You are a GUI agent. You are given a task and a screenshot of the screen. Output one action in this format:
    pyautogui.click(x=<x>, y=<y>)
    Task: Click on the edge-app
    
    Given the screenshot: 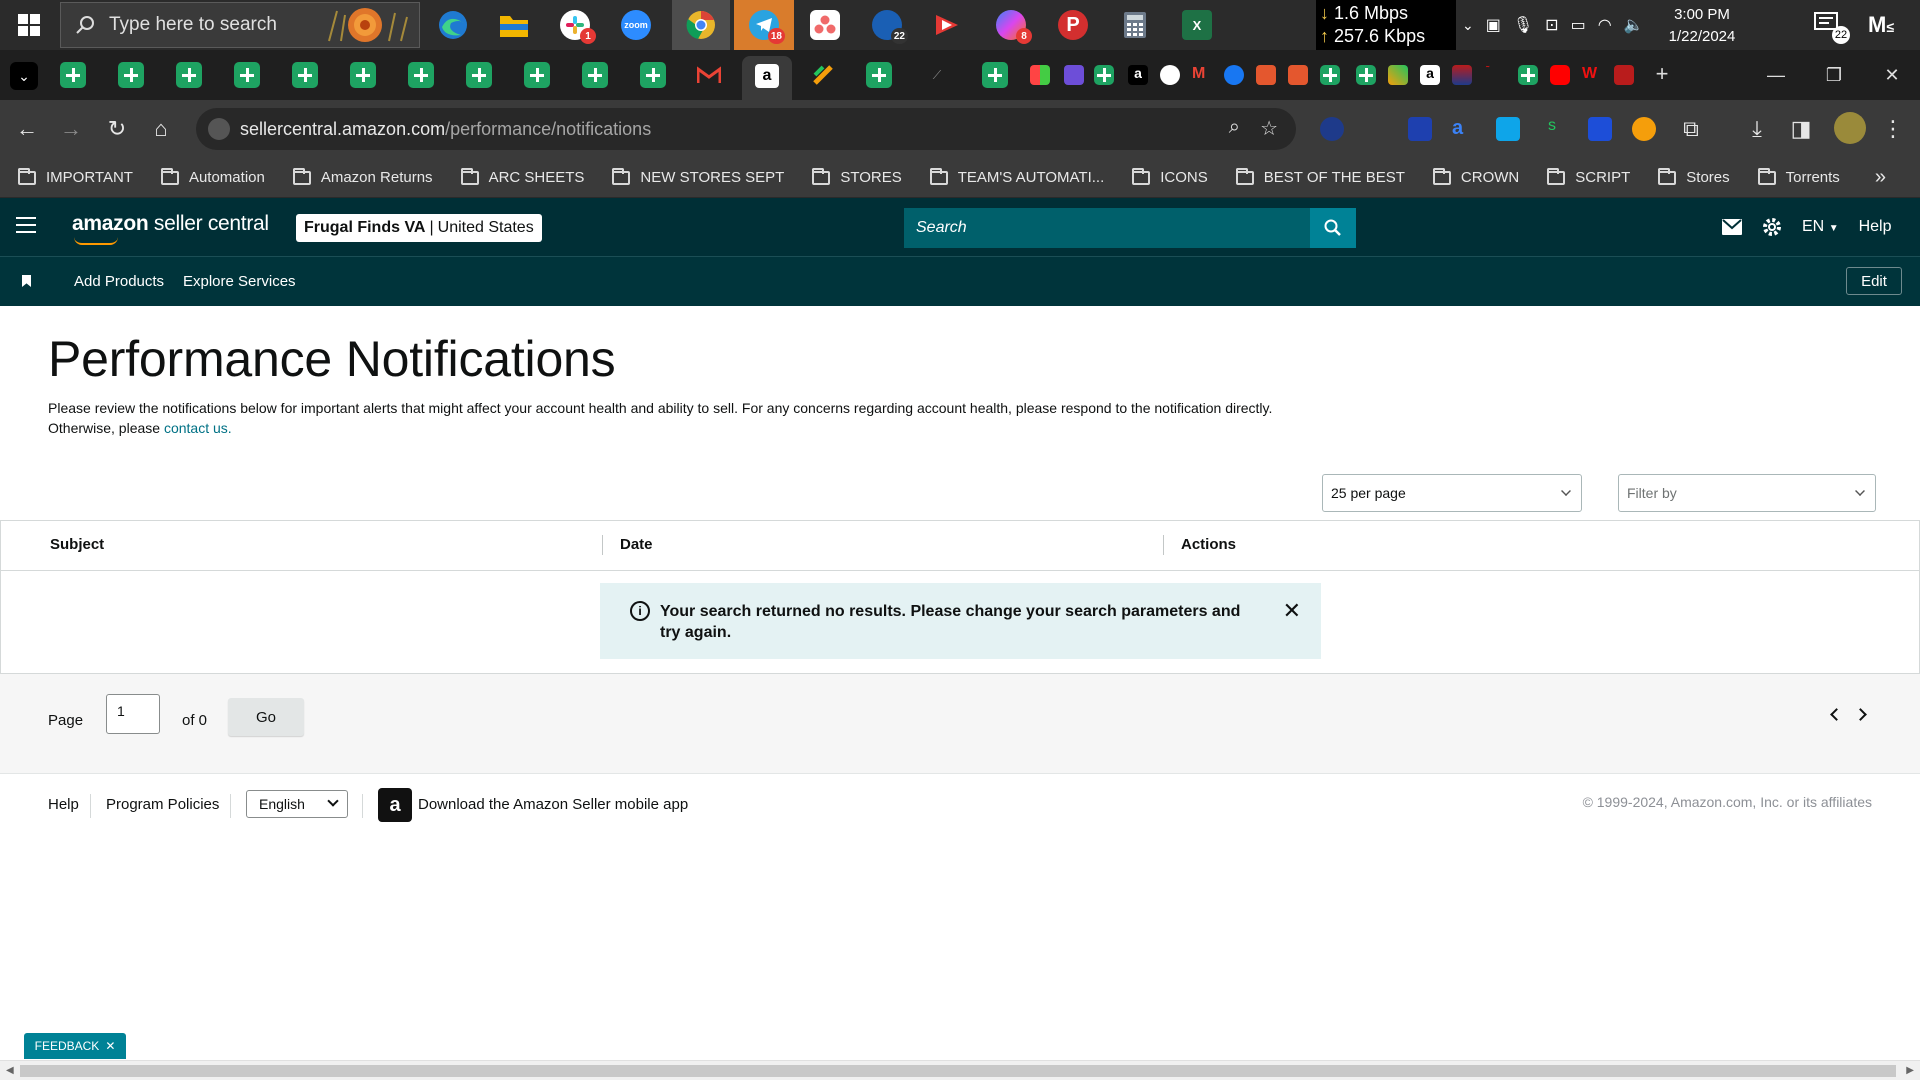 What is the action you would take?
    pyautogui.click(x=453, y=25)
    